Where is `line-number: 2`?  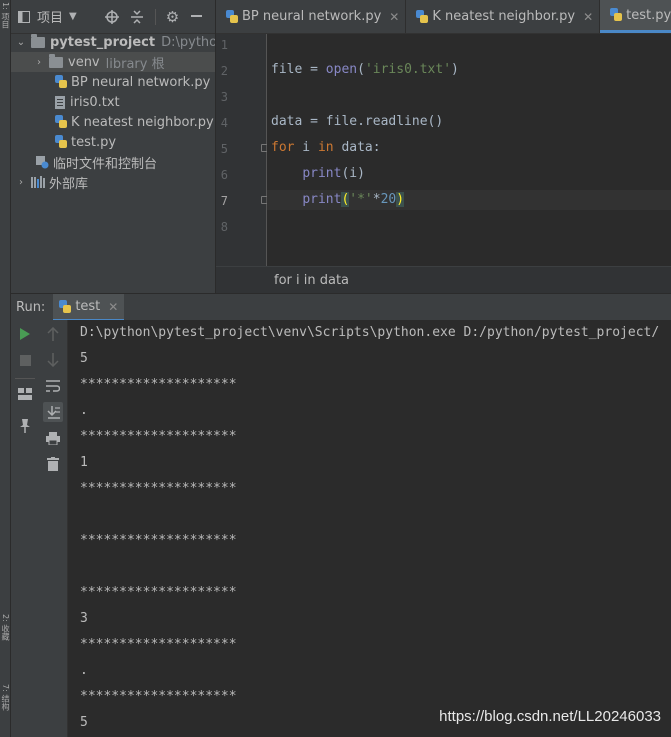 line-number: 2 is located at coordinates (224, 71).